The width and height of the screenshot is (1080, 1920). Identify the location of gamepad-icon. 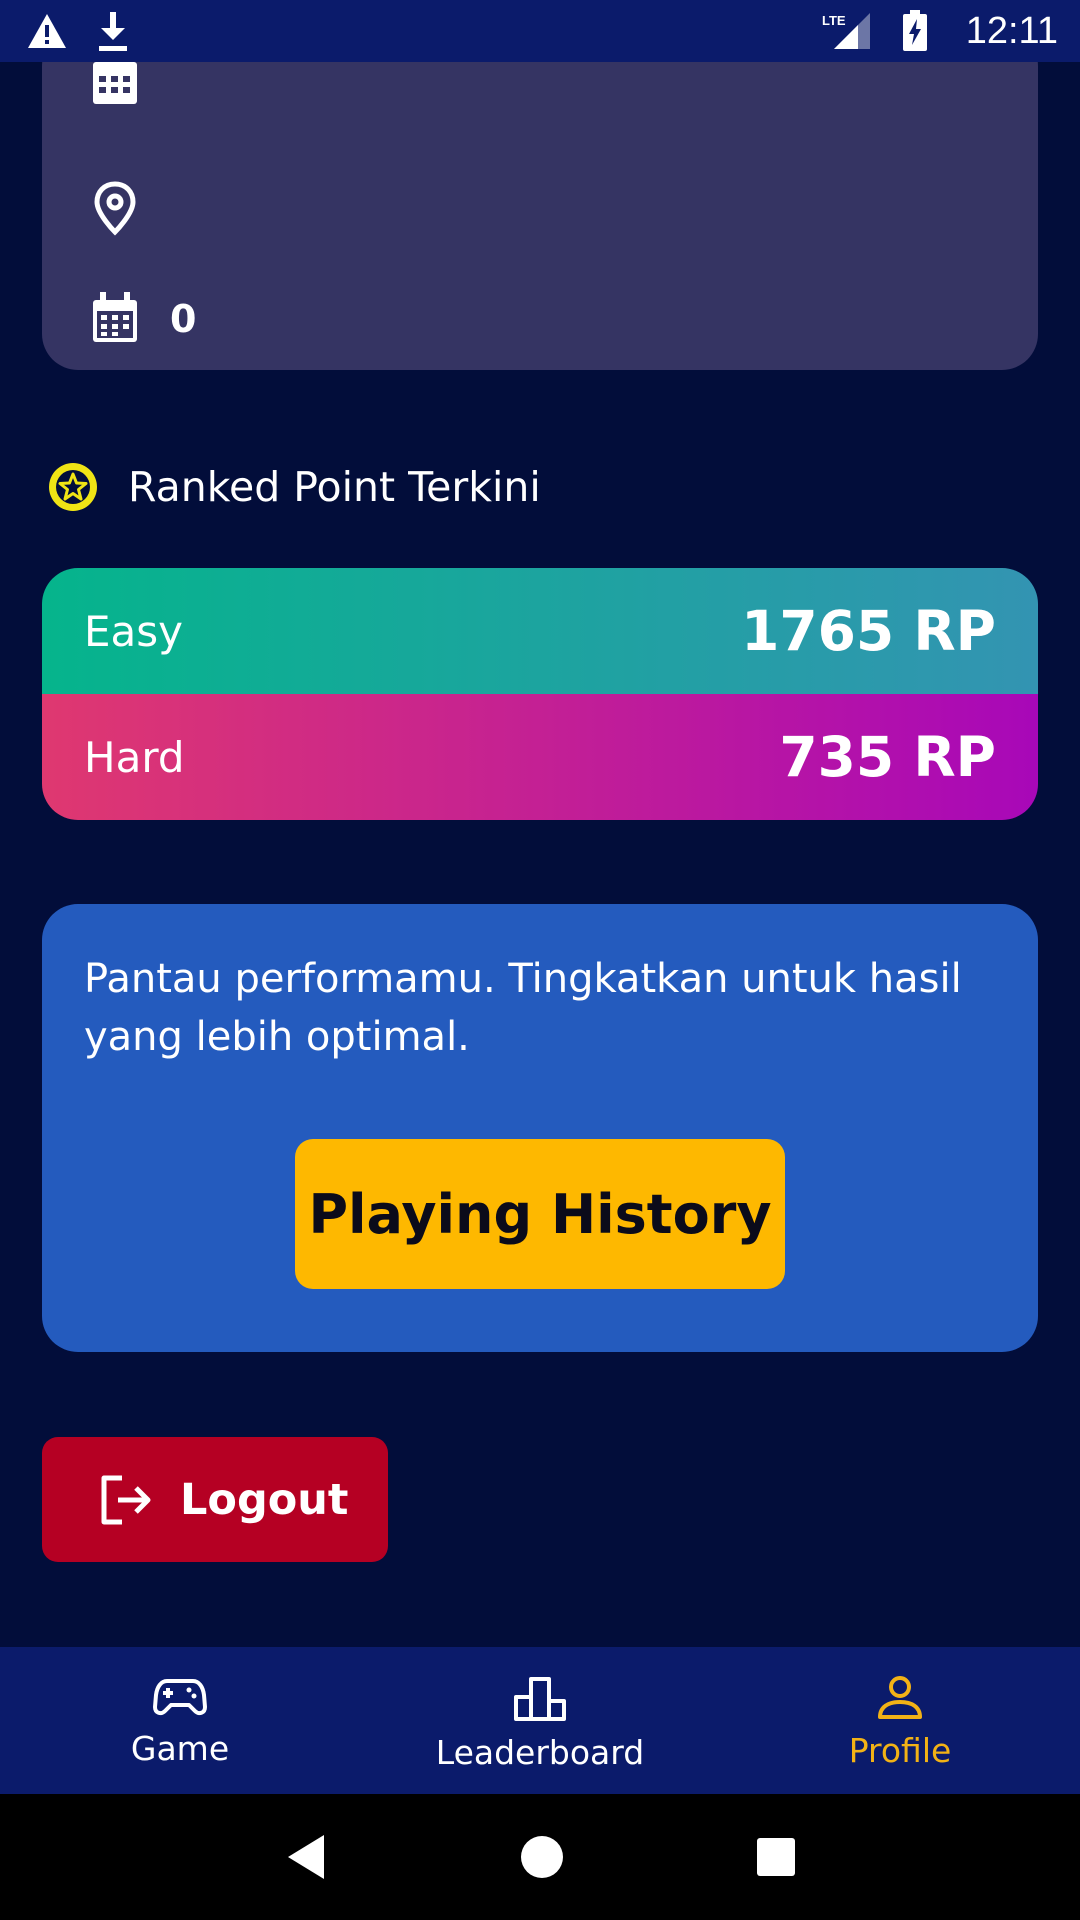
(180, 1697).